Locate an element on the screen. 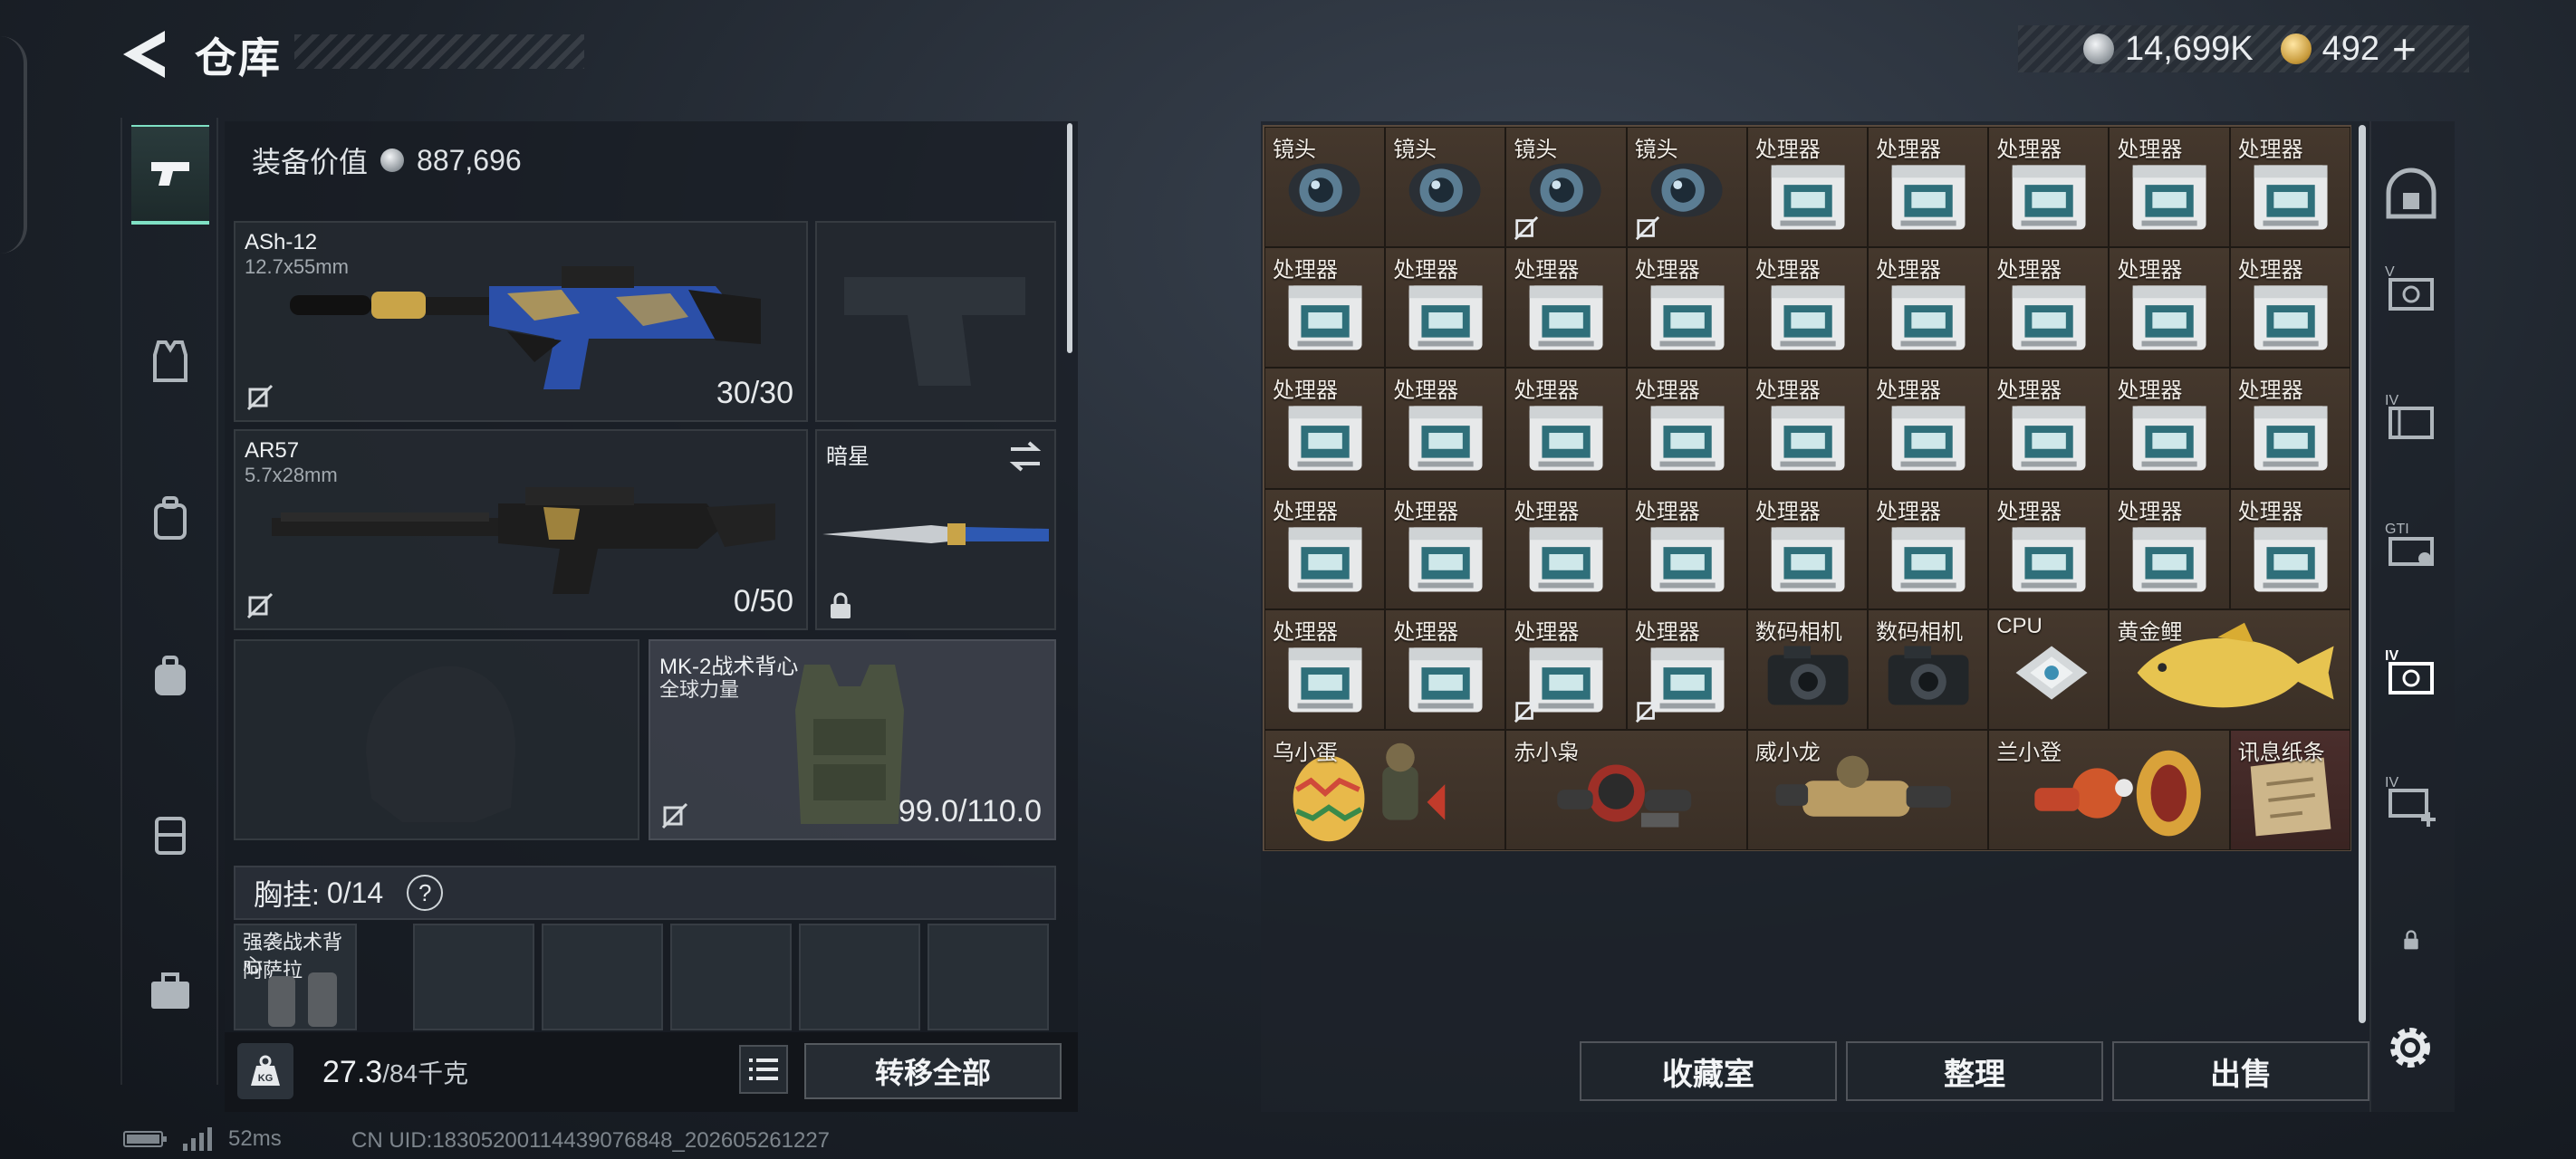 The height and width of the screenshot is (1159, 2576). container-icon: IV is located at coordinates (2409, 671).